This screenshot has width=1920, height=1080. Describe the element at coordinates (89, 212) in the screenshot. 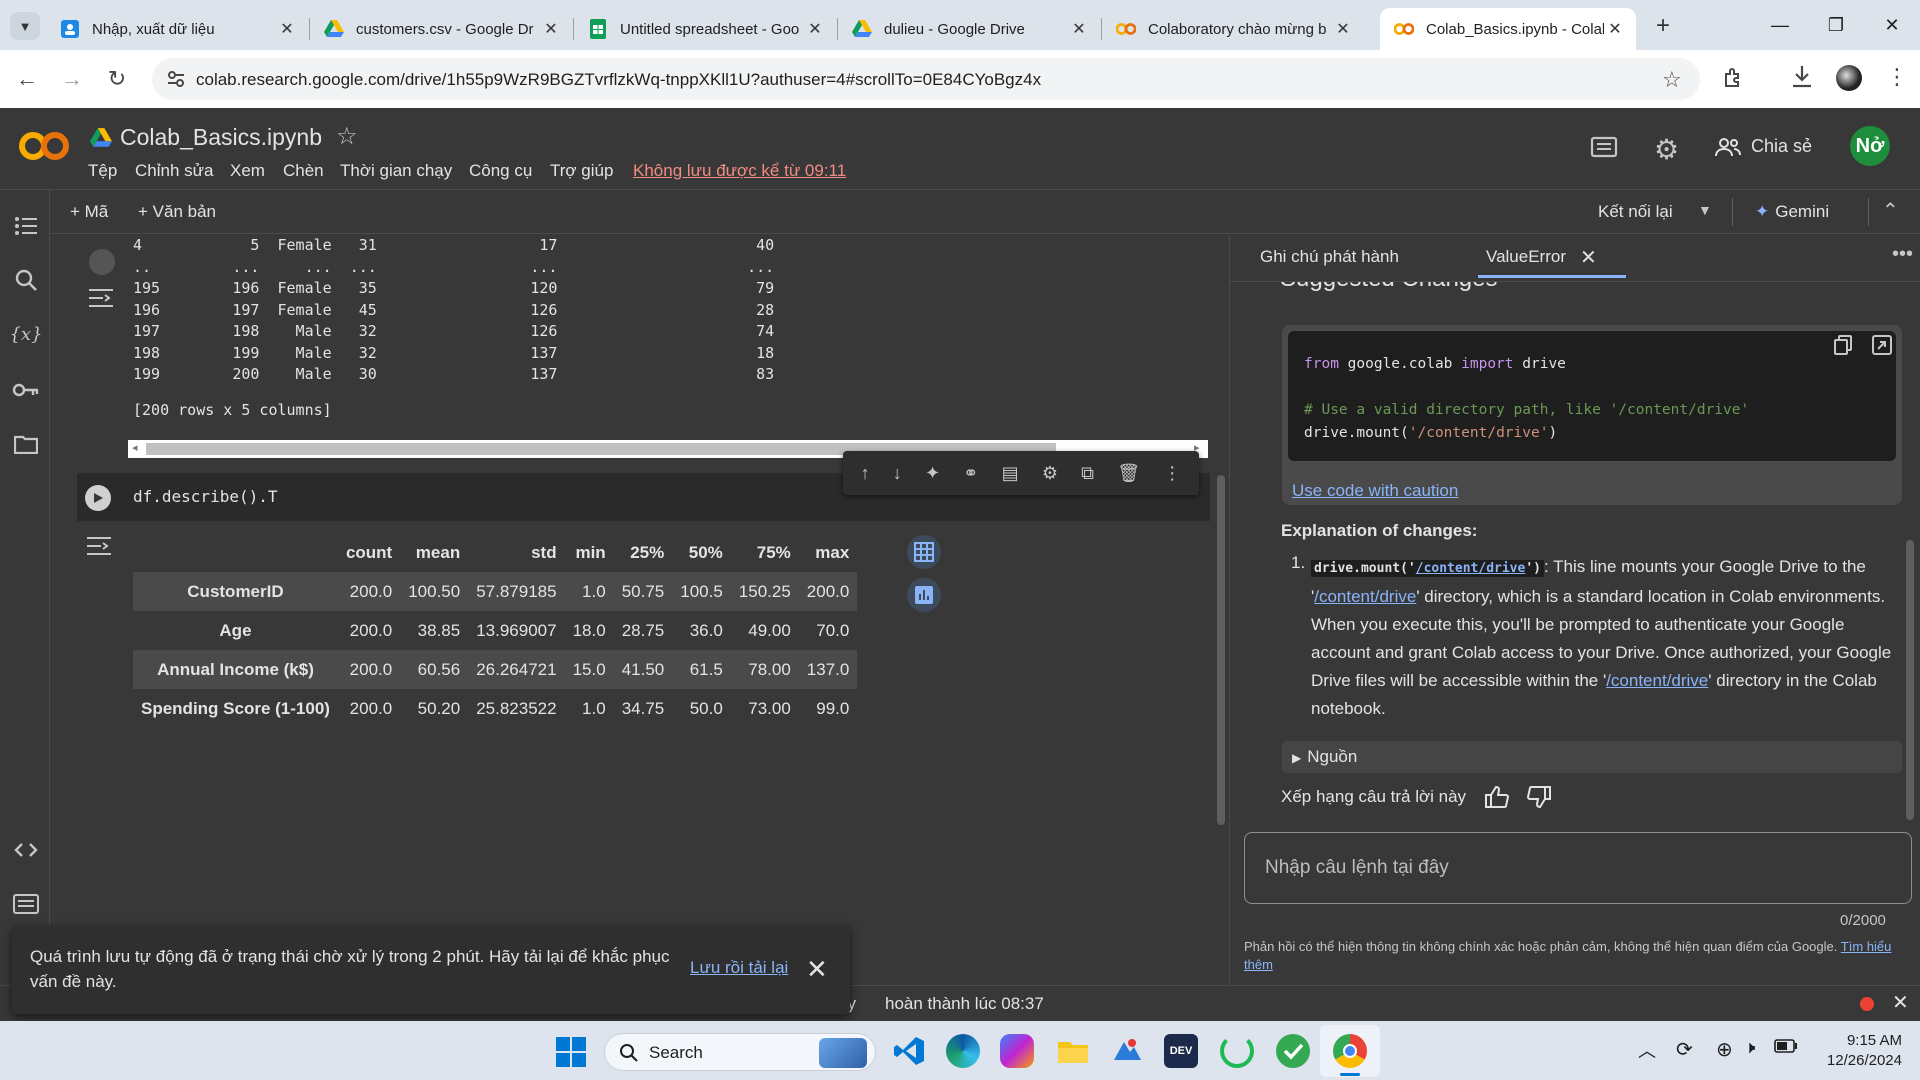

I see `add-code-button: + Mã` at that location.